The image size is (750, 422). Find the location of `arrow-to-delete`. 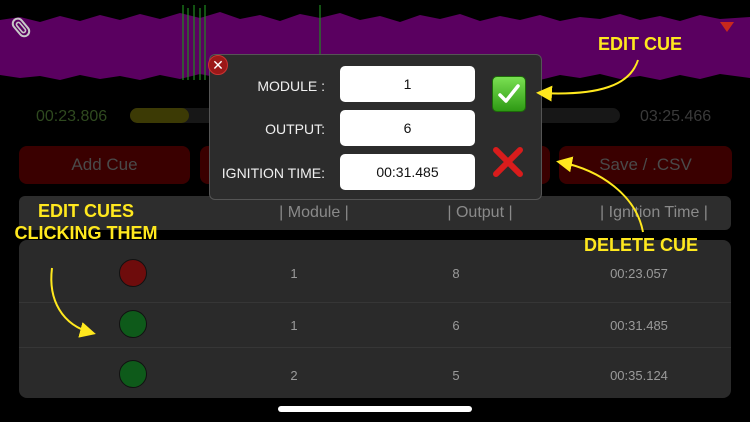

arrow-to-delete is located at coordinates (600, 194).